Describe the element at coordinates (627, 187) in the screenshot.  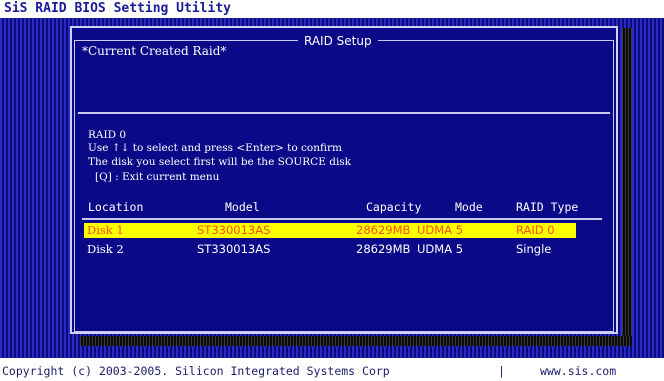
I see `dialog-shadow-right` at that location.